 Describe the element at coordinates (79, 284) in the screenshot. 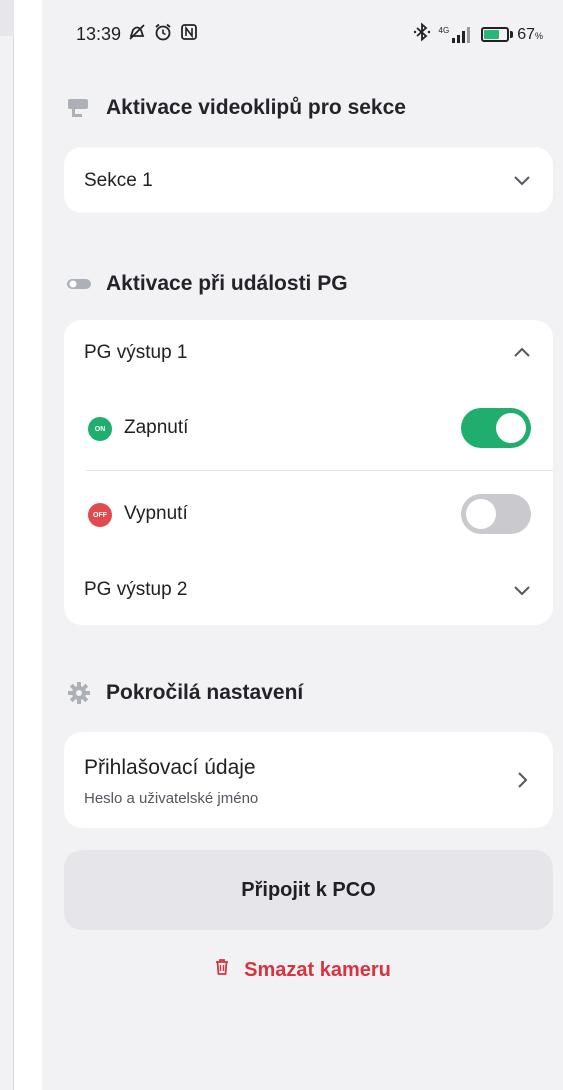

I see `toggle-icon` at that location.